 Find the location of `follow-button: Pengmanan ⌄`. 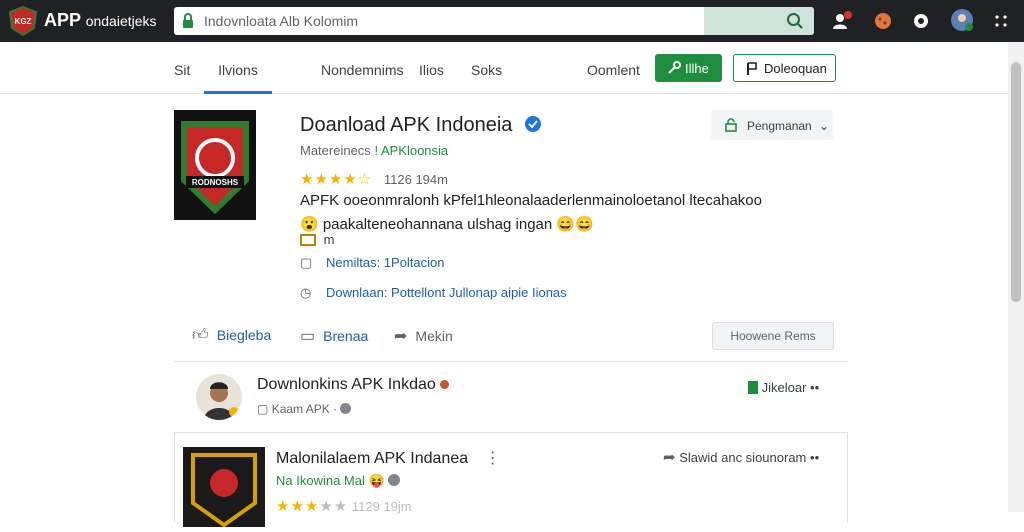

follow-button: Pengmanan ⌄ is located at coordinates (772, 125).